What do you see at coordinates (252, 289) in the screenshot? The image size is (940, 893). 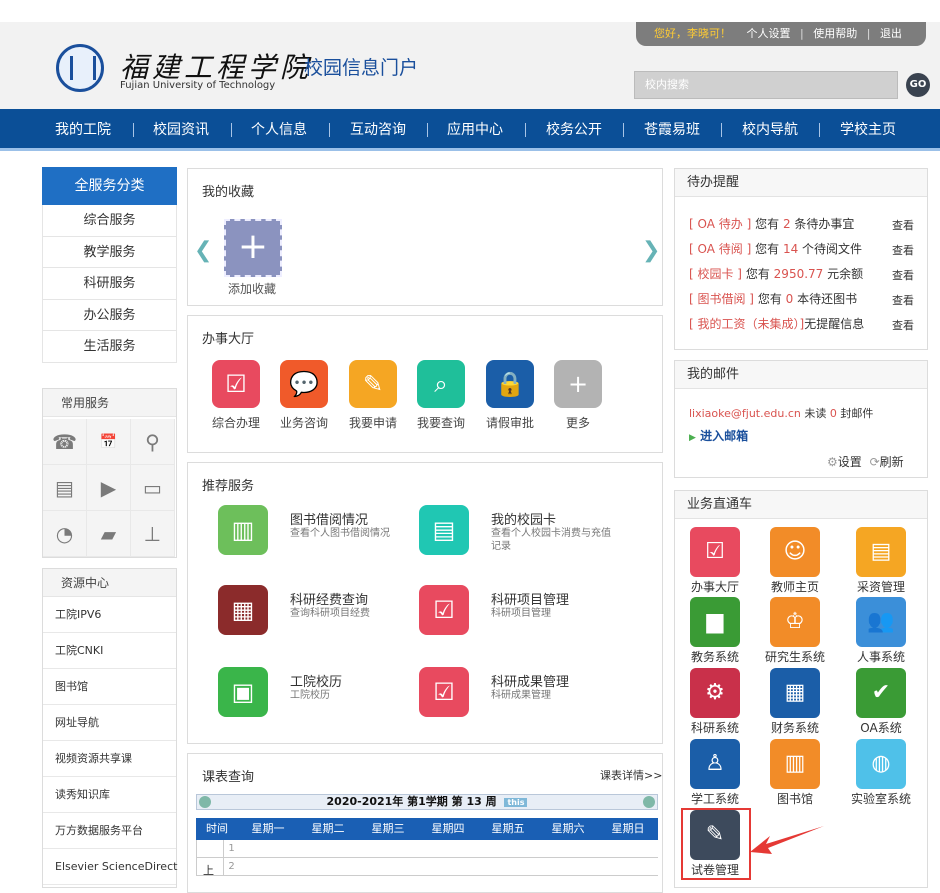 I see `add-favorite-label: 添加收藏` at bounding box center [252, 289].